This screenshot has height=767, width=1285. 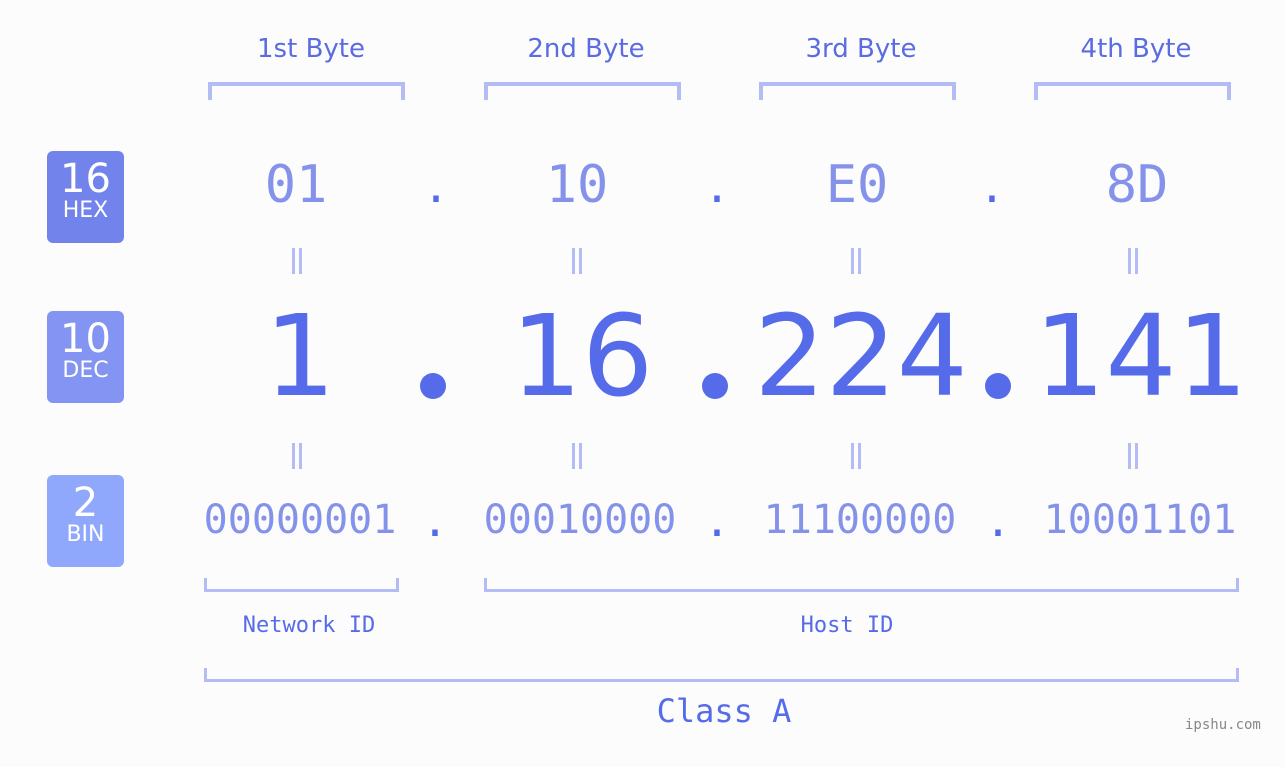 I want to click on bin-badge-number: 2, so click(x=85, y=503).